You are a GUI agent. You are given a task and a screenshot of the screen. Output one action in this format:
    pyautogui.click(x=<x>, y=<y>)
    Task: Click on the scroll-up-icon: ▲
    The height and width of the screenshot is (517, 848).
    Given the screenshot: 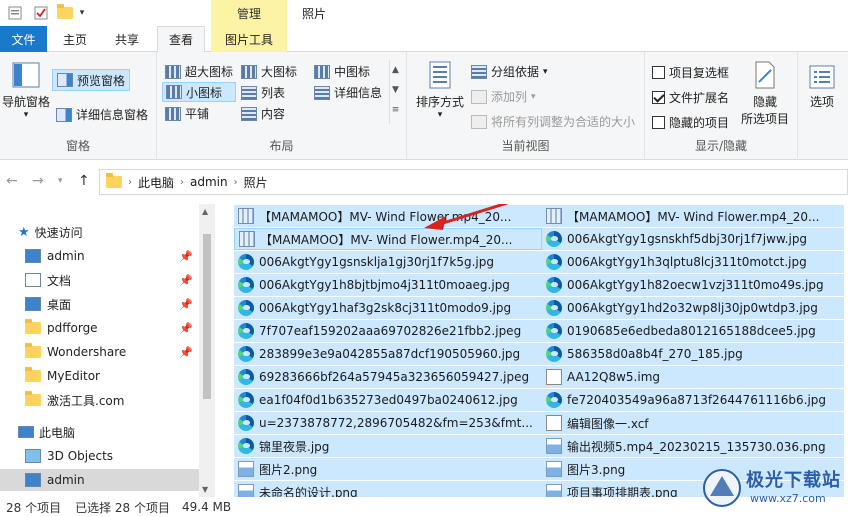 What is the action you would take?
    pyautogui.click(x=205, y=211)
    